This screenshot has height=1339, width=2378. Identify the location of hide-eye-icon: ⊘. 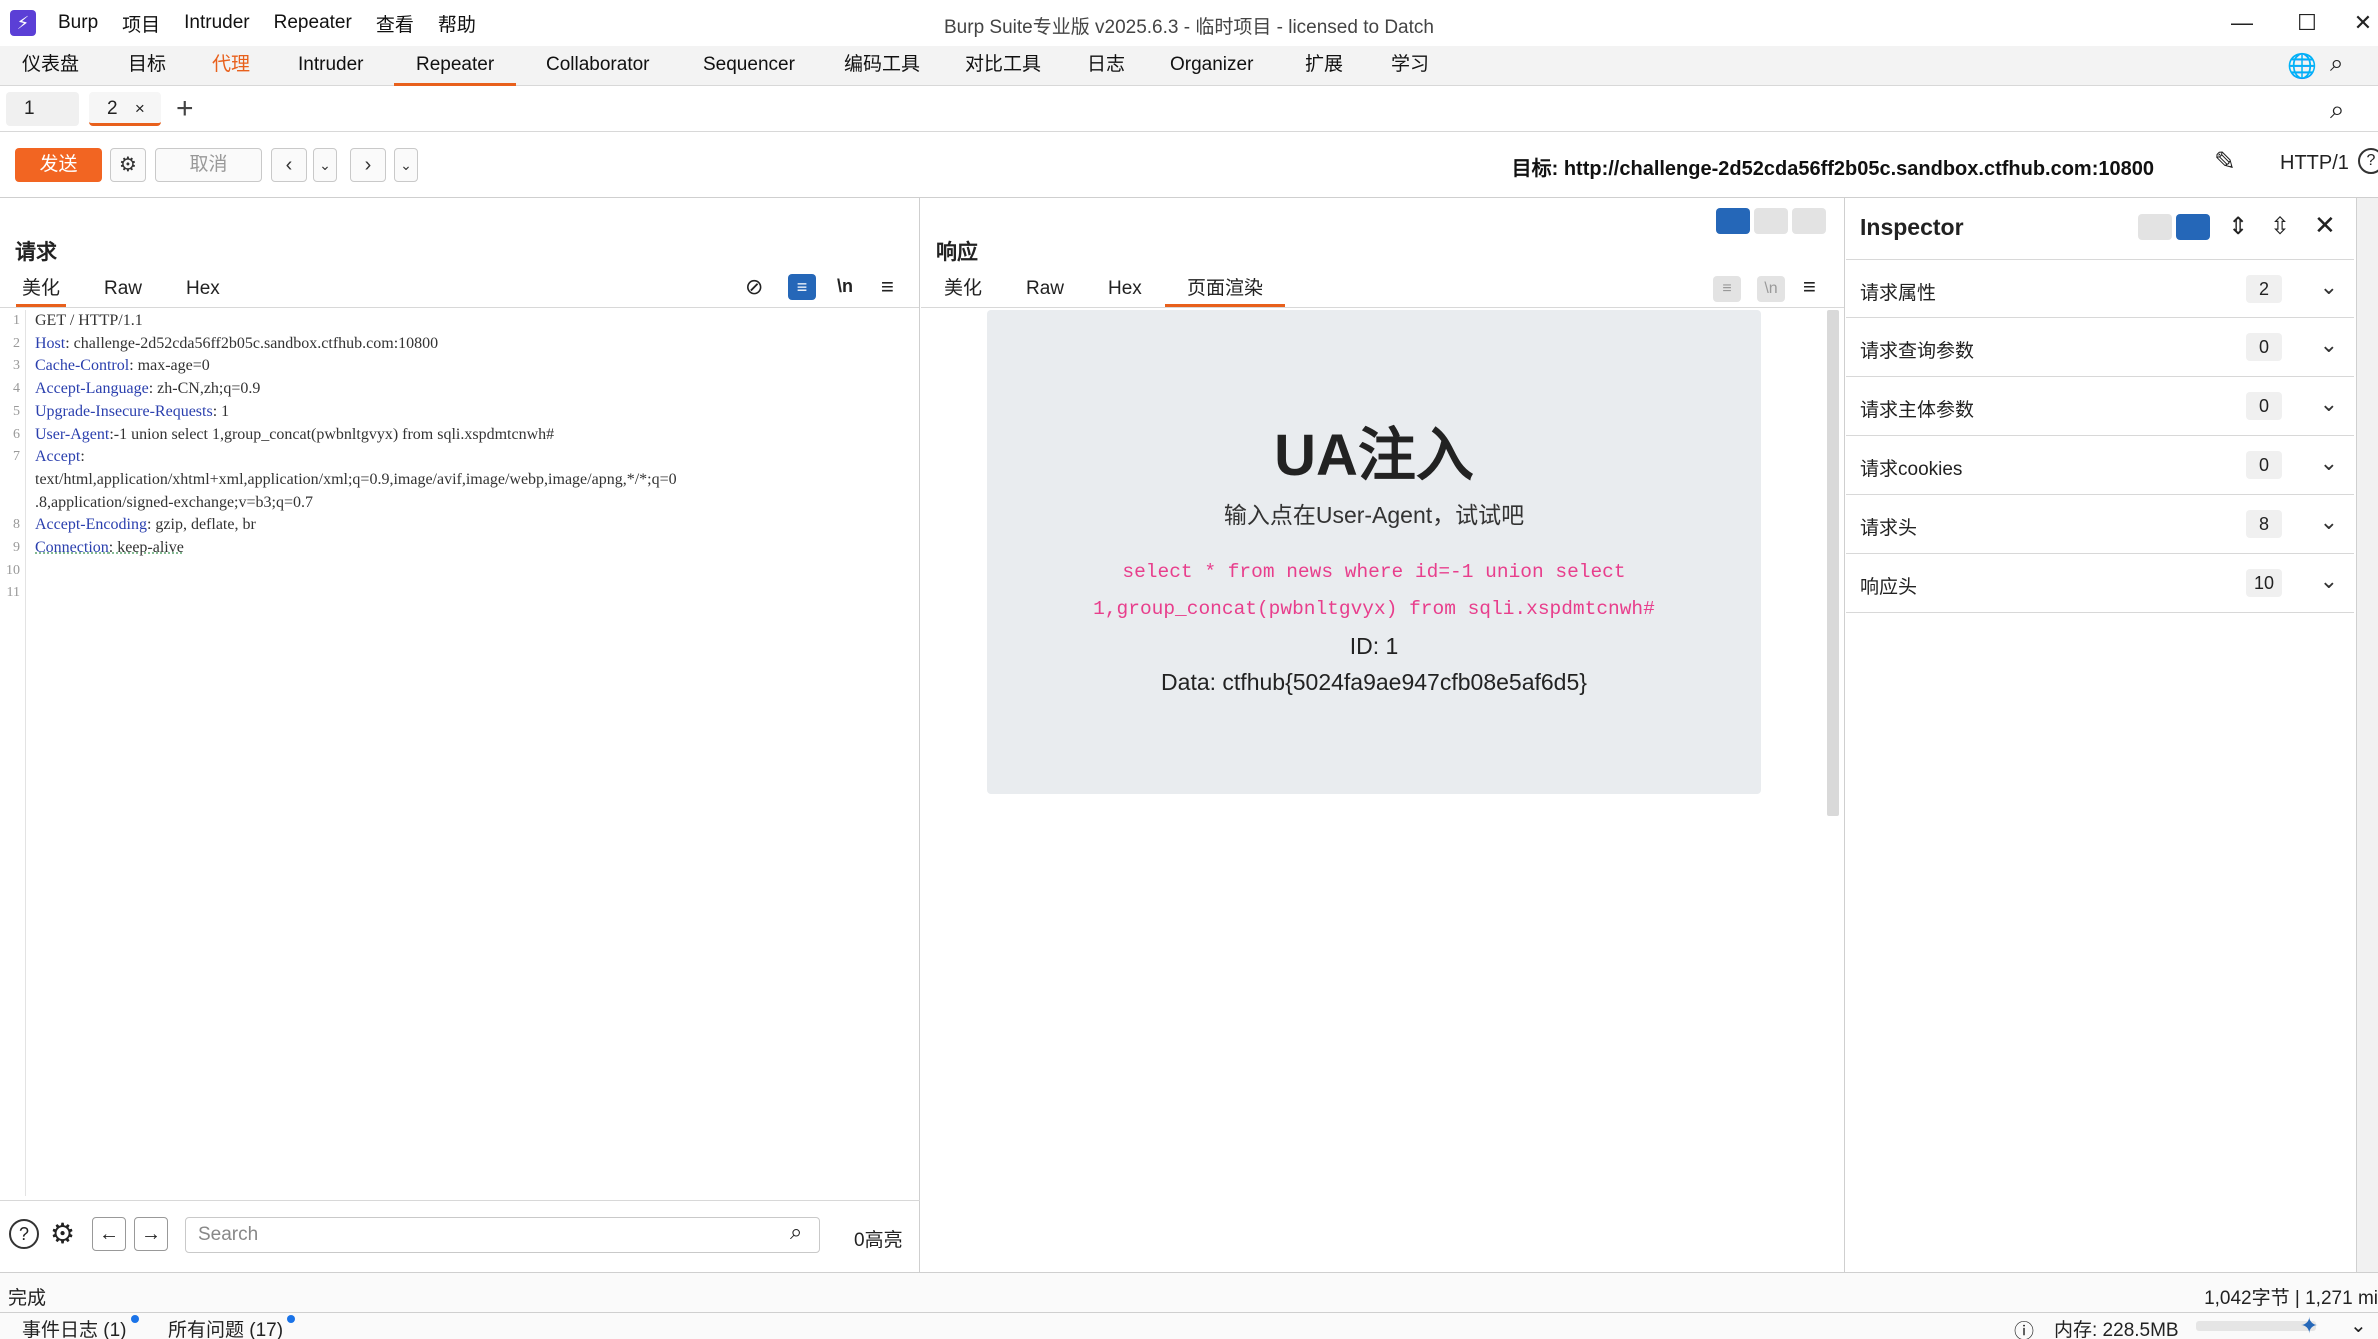
(754, 287).